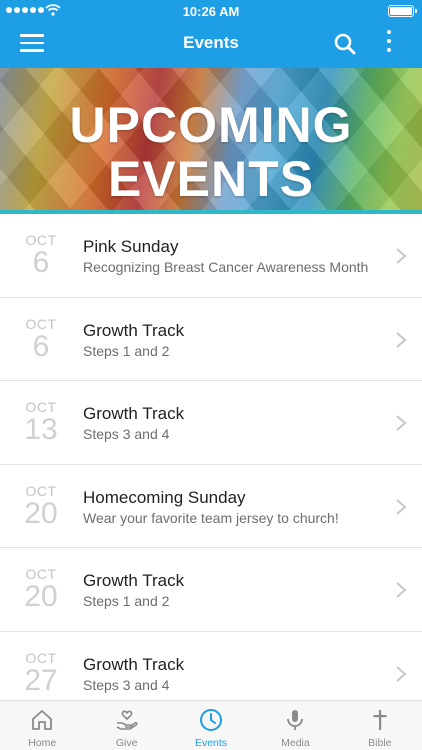  I want to click on tab-give: Give, so click(126, 725).